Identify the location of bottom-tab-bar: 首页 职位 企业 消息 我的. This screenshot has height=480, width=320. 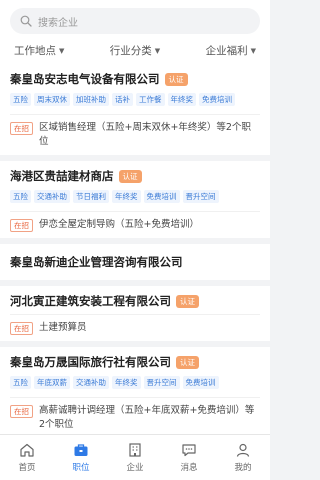
(135, 457).